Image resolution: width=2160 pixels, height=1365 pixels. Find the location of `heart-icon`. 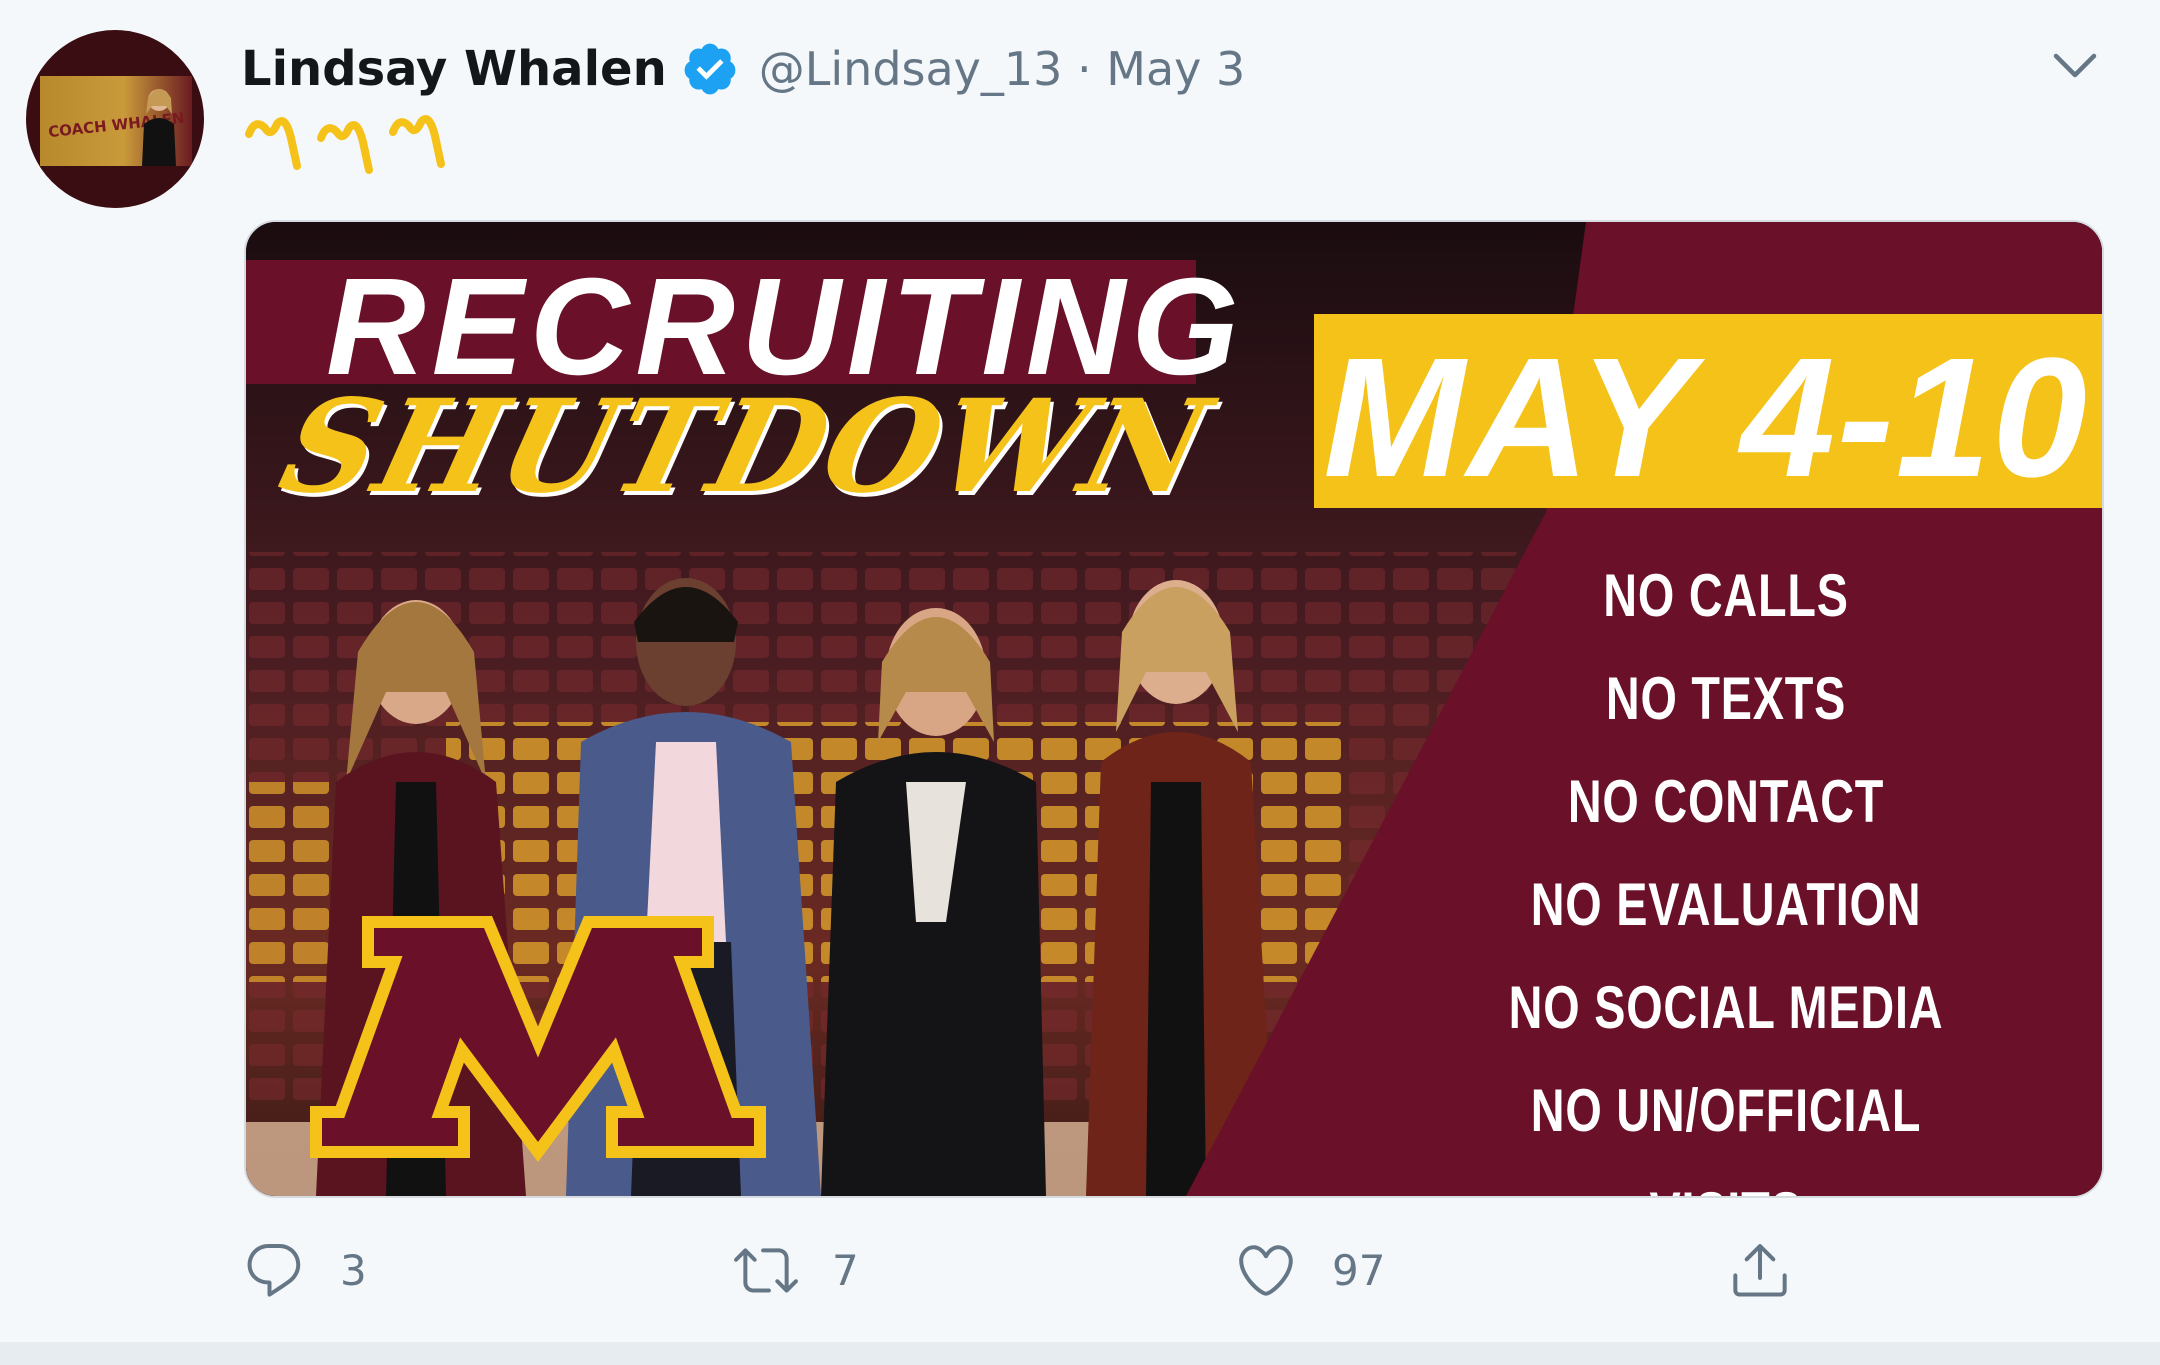

heart-icon is located at coordinates (1266, 1270).